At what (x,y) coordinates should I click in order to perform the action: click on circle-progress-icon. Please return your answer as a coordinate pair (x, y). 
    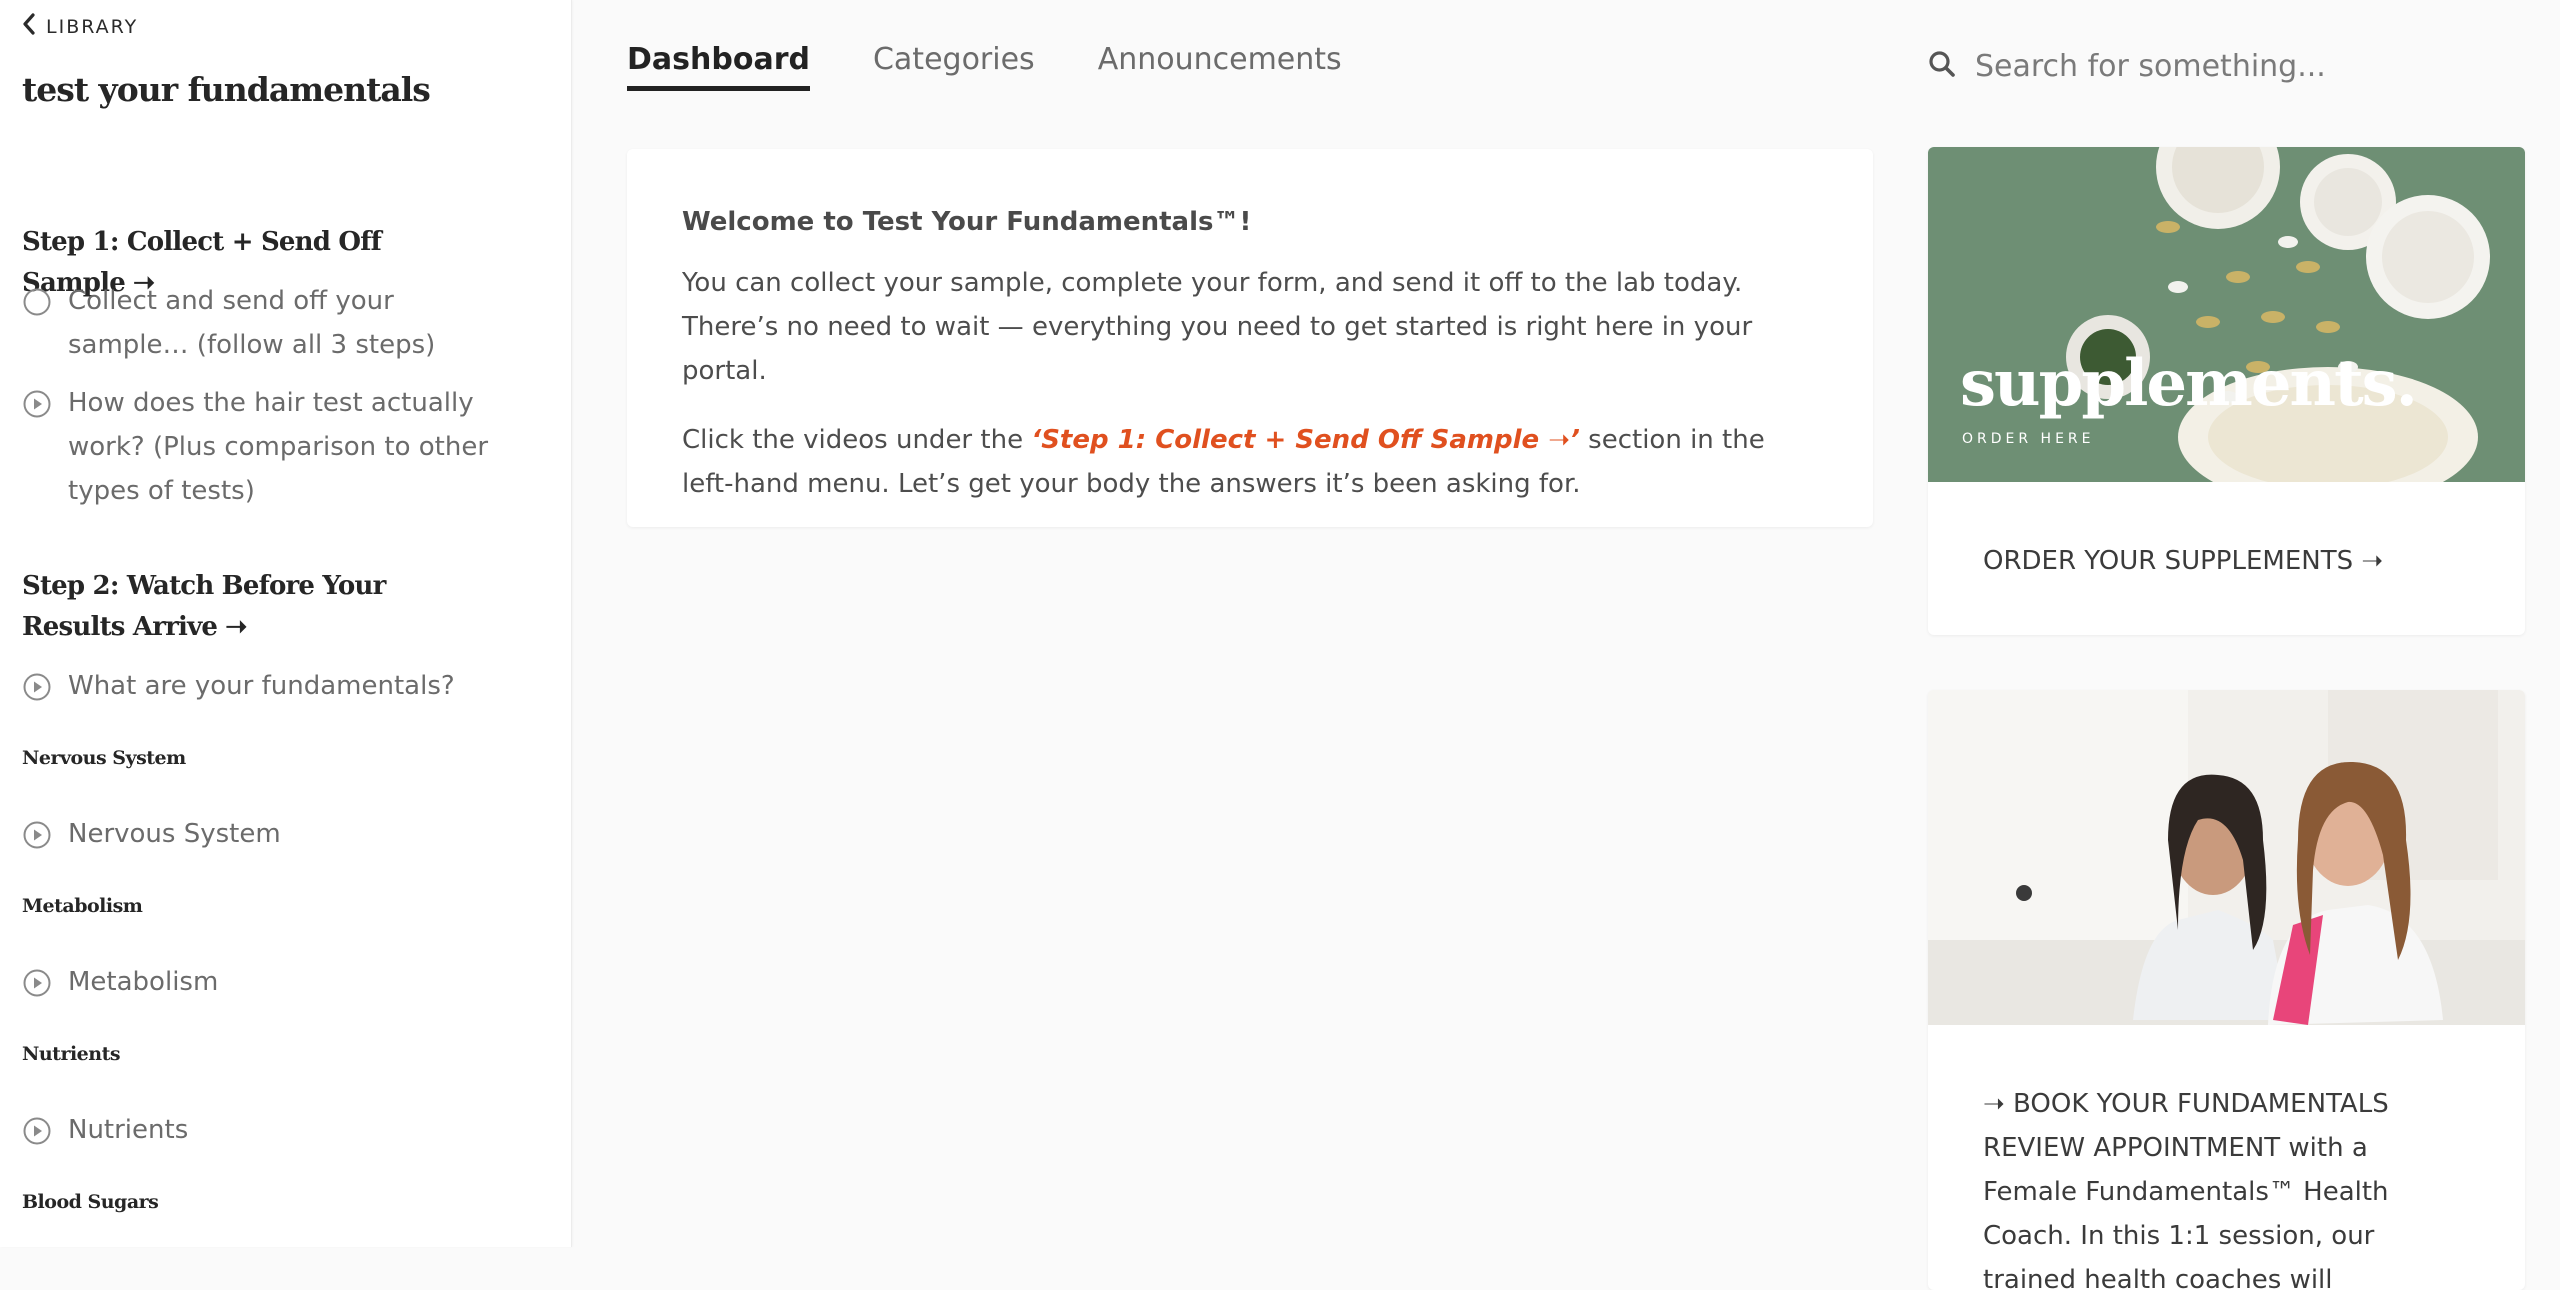
    Looking at the image, I should click on (37, 302).